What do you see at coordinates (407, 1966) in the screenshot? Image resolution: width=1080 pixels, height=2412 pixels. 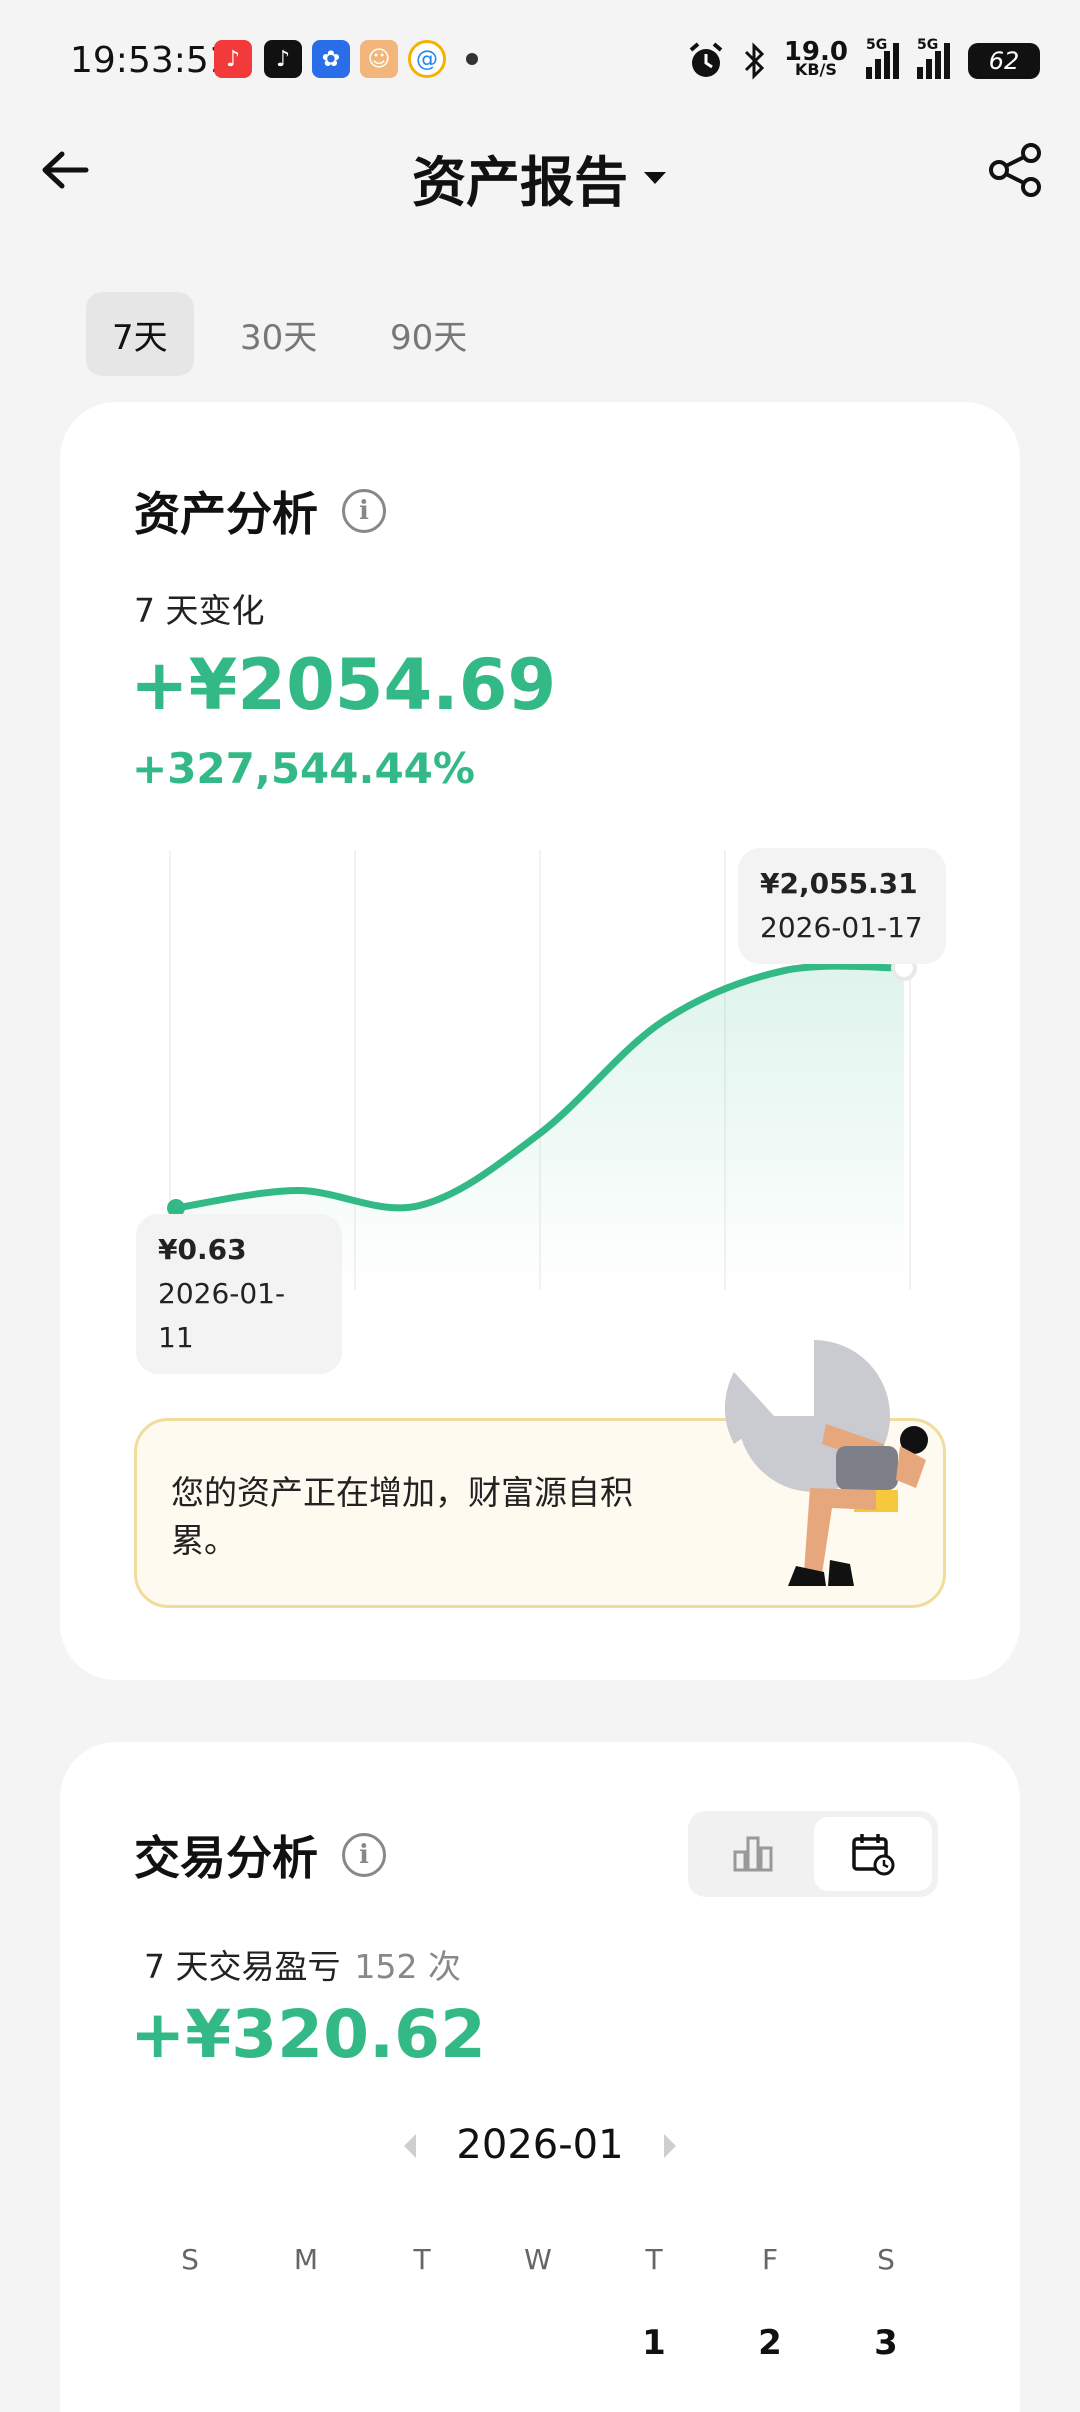 I see `trade-count: 152 次` at bounding box center [407, 1966].